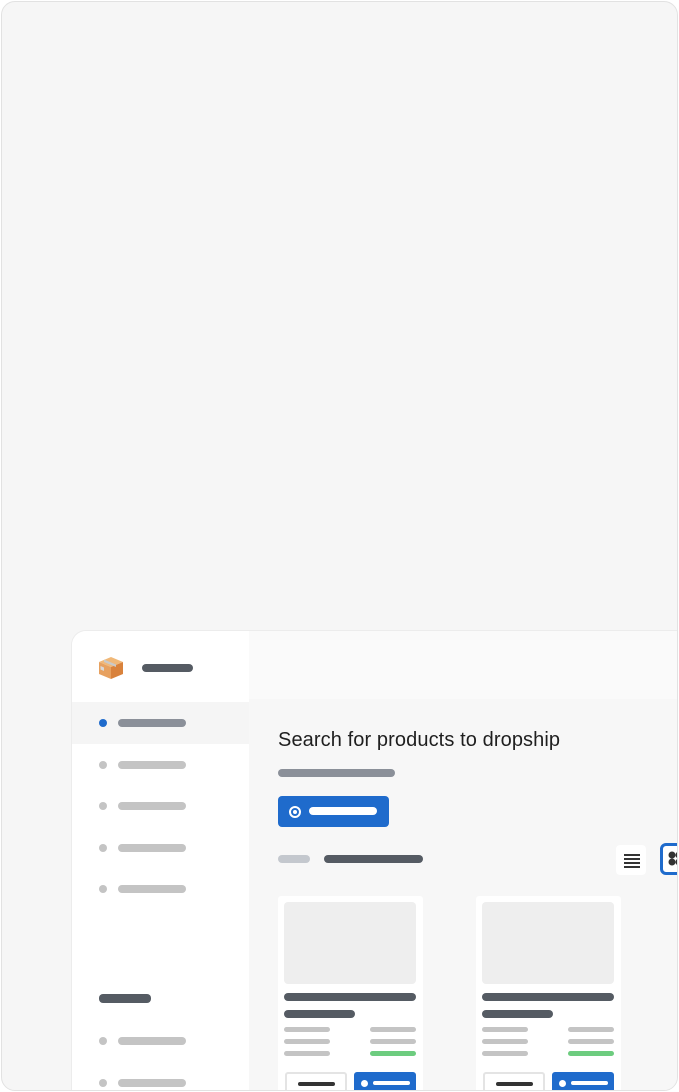  Describe the element at coordinates (419, 740) in the screenshot. I see `page-title: Search for products to dropship` at that location.